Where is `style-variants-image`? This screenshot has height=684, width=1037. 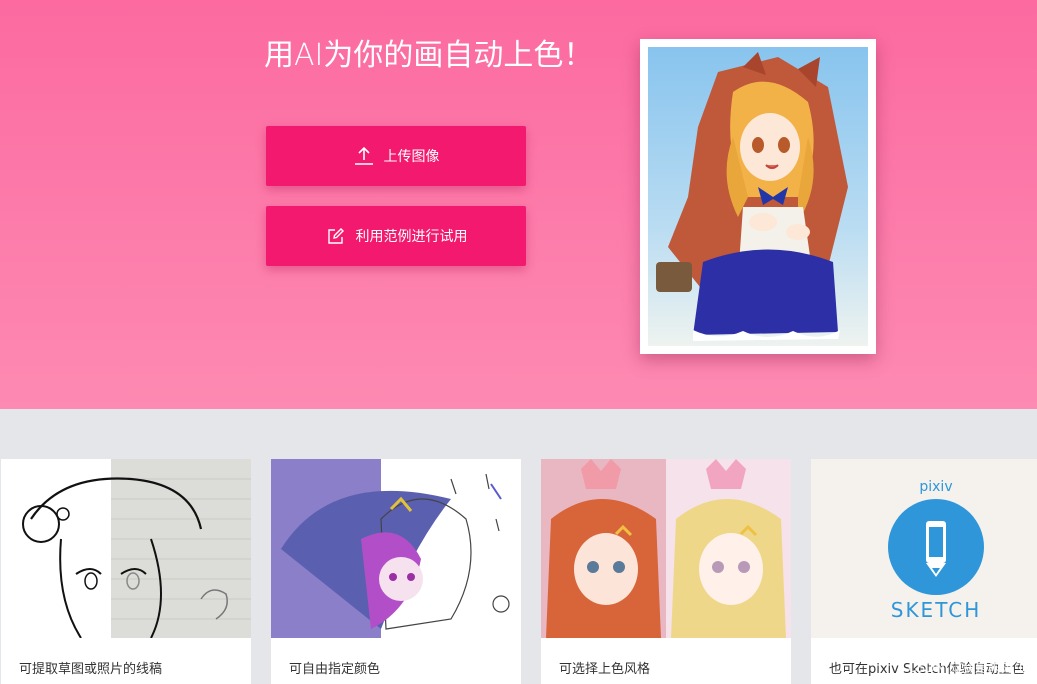
style-variants-image is located at coordinates (666, 548).